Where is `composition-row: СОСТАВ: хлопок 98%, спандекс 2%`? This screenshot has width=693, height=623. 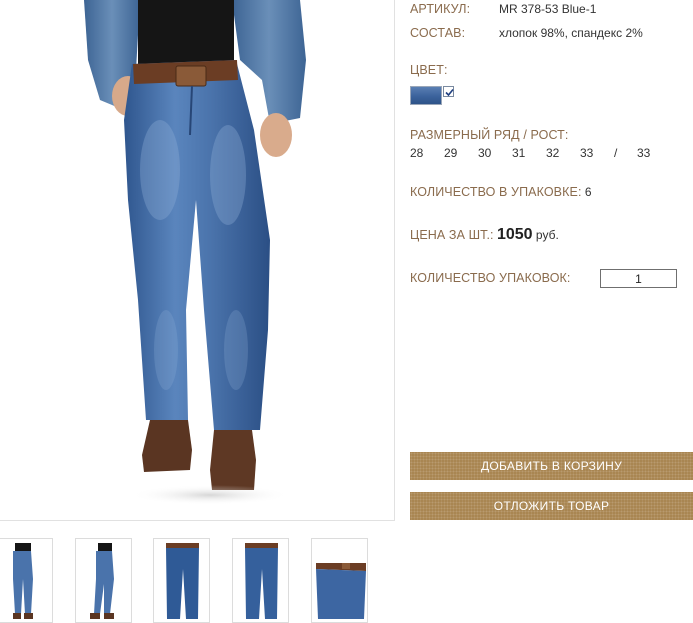 composition-row: СОСТАВ: хлопок 98%, спандекс 2% is located at coordinates (526, 33).